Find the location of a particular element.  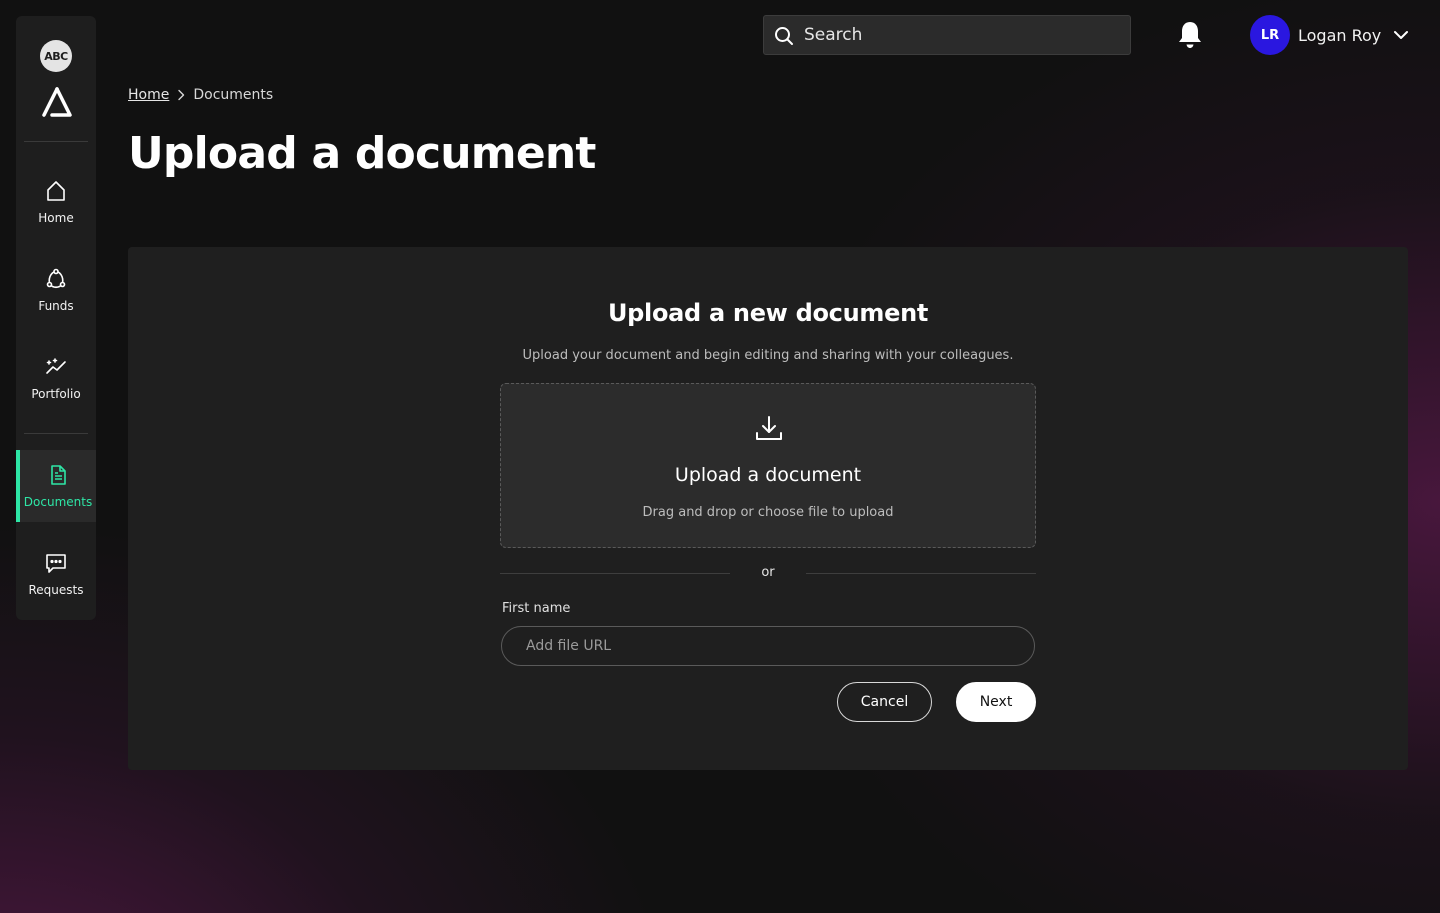

or-divider-text: or is located at coordinates (768, 572).